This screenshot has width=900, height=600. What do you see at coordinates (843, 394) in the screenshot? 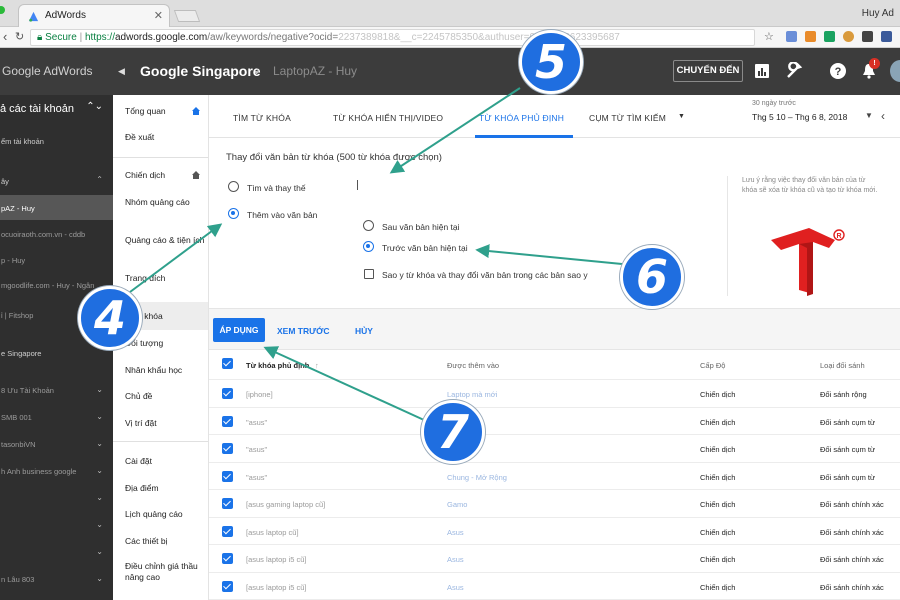
I see `match-type-cell: Đối sánh rộng` at bounding box center [843, 394].